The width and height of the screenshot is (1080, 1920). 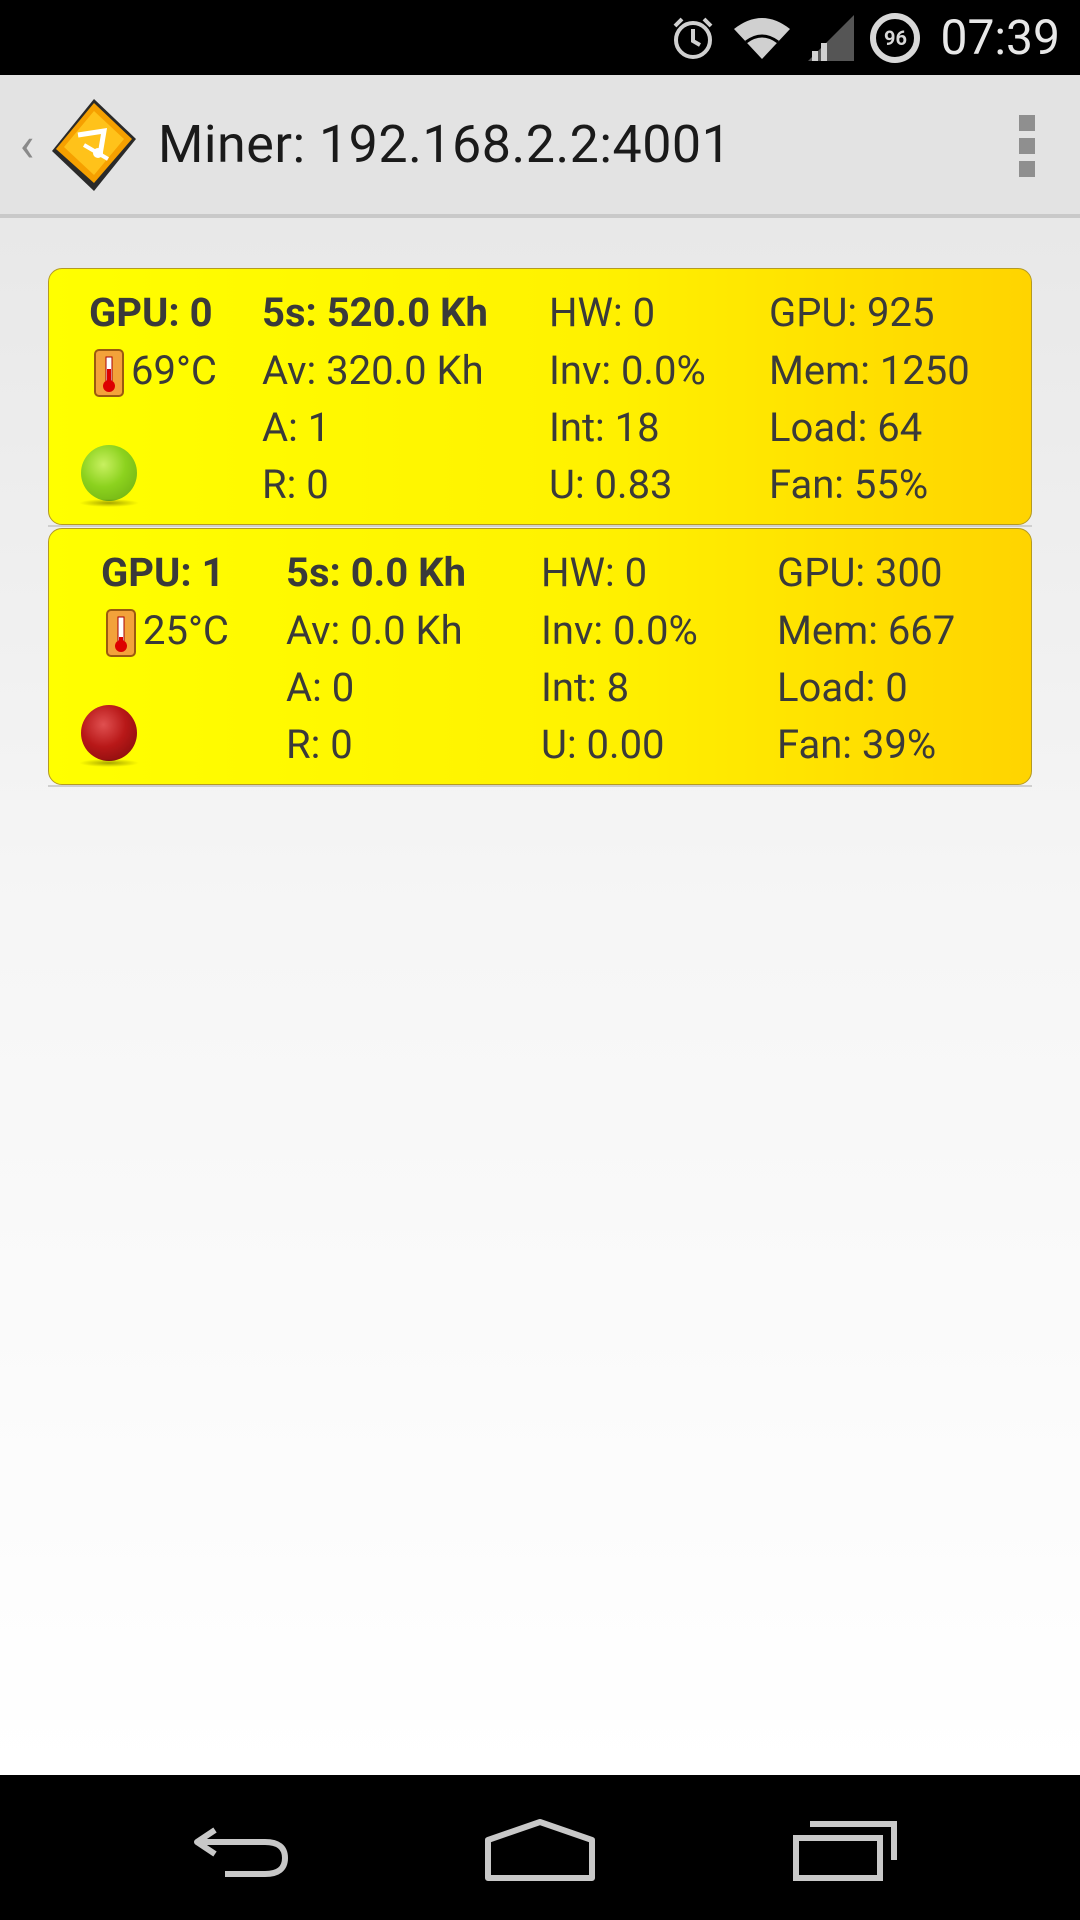 I want to click on intensity: Int: 8, so click(x=585, y=687).